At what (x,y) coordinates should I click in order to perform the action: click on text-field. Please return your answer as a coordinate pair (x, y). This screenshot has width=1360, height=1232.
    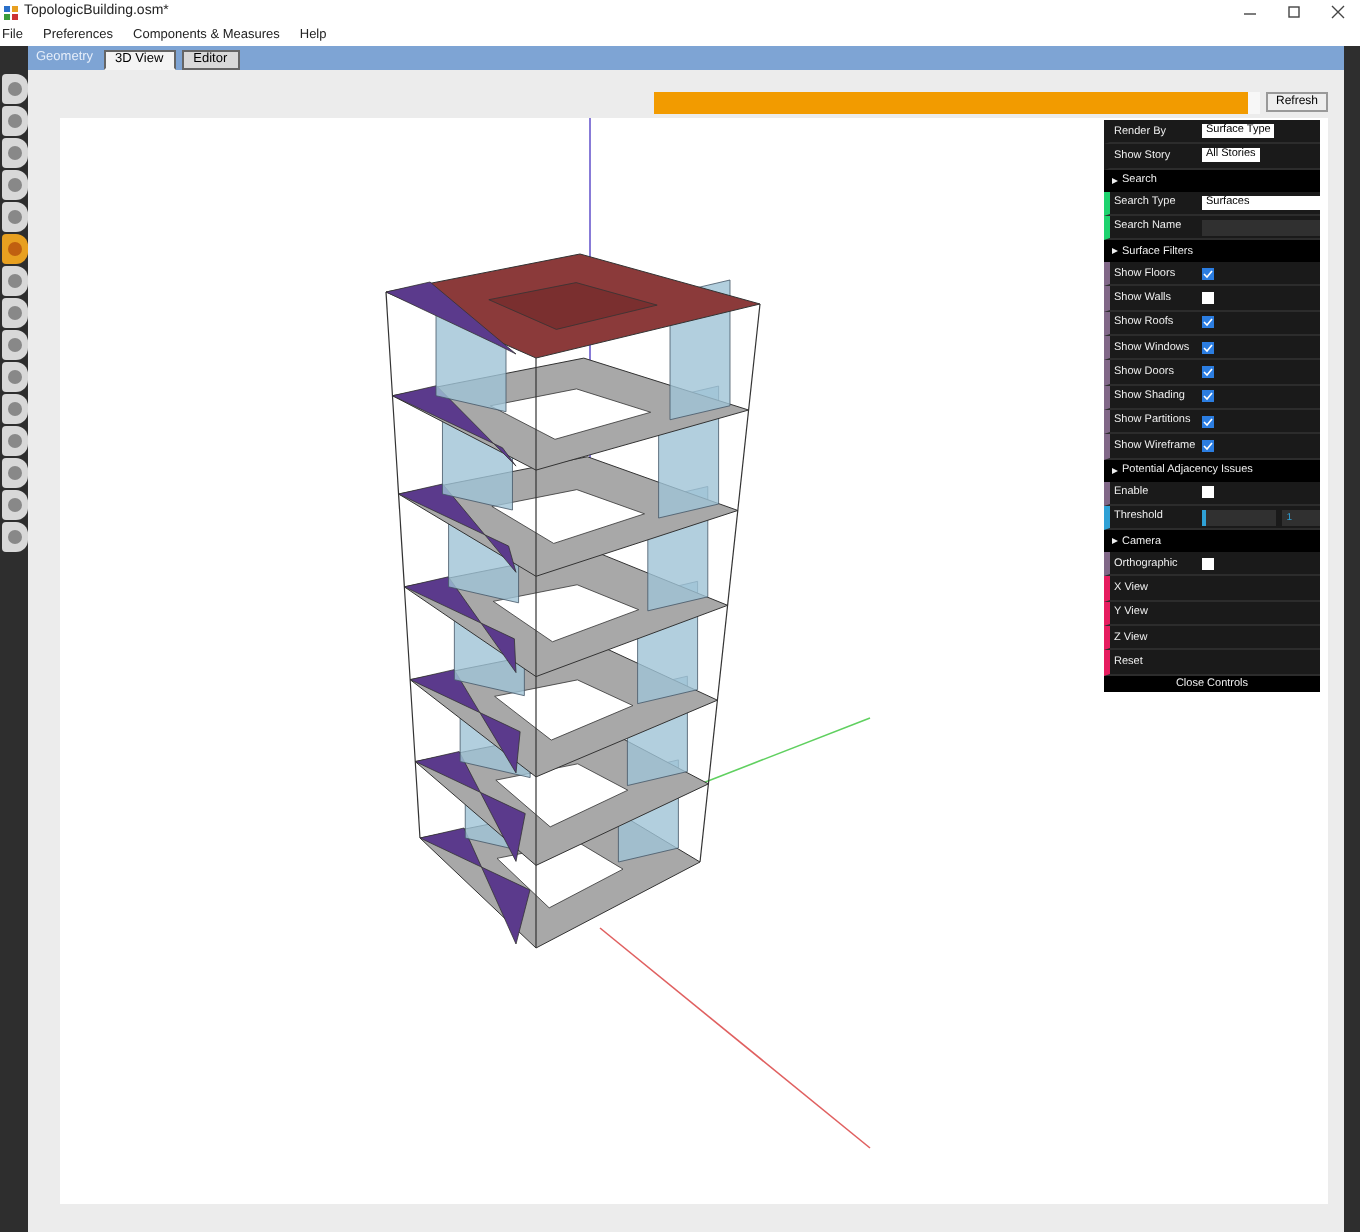
    Looking at the image, I should click on (1261, 227).